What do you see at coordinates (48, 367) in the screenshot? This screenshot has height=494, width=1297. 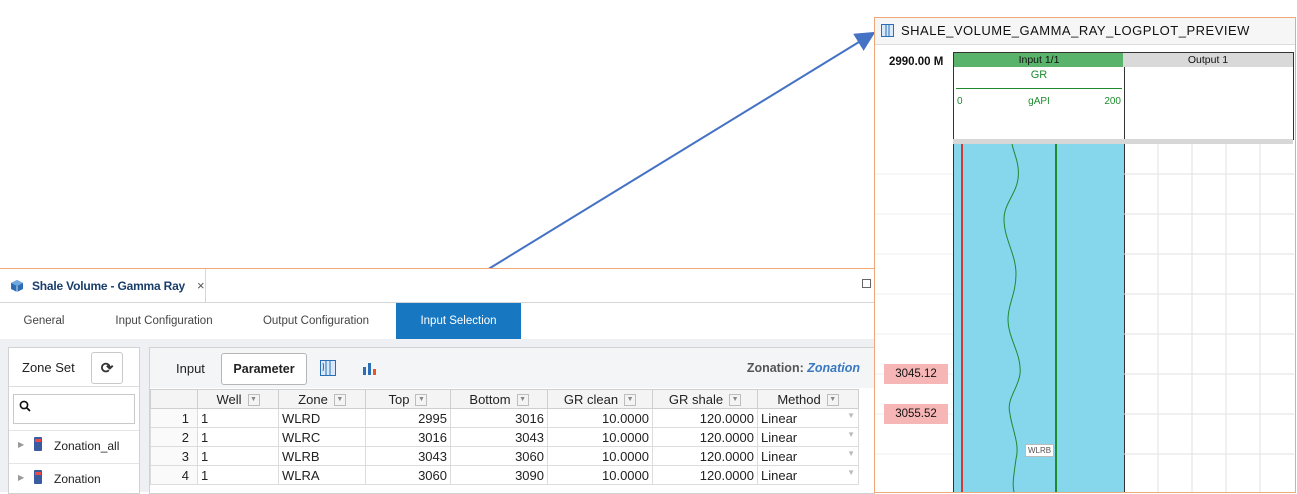 I see `zone-set-label: Zone Set` at bounding box center [48, 367].